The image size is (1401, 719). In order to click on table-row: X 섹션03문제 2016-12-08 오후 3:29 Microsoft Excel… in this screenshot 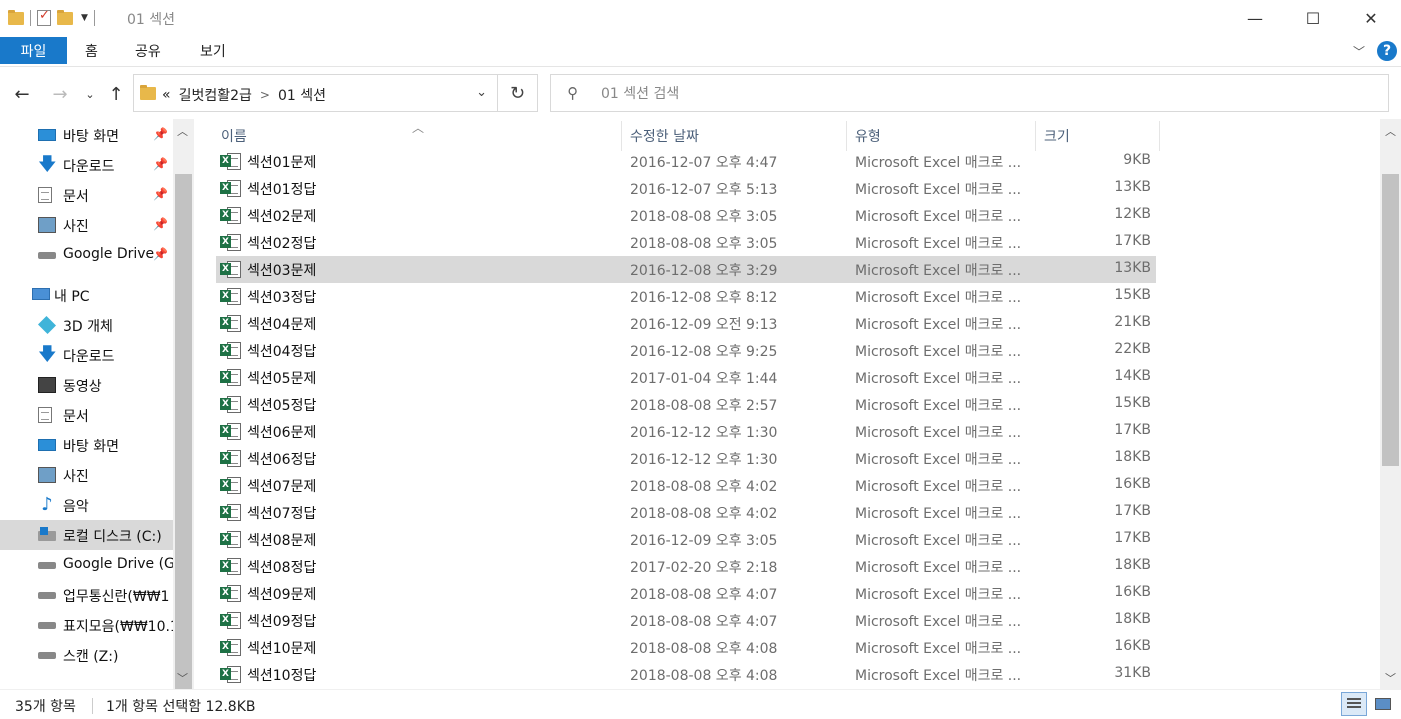, I will do `click(686, 269)`.